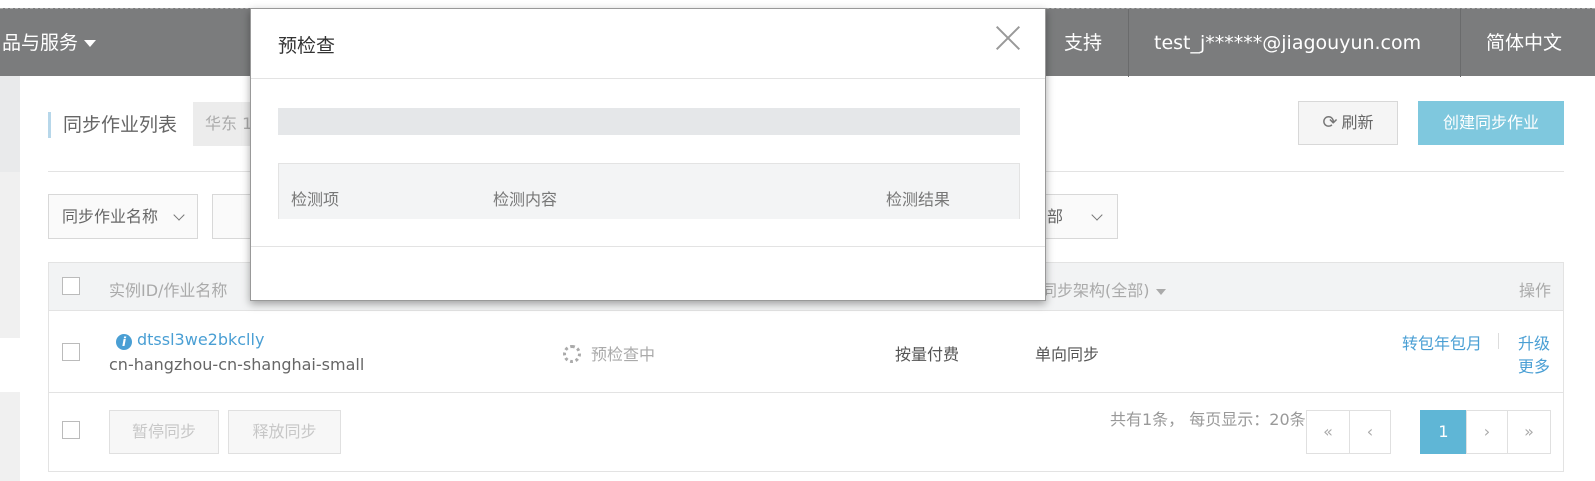 This screenshot has width=1595, height=481. What do you see at coordinates (649, 121) in the screenshot?
I see `precheck-progress-bar` at bounding box center [649, 121].